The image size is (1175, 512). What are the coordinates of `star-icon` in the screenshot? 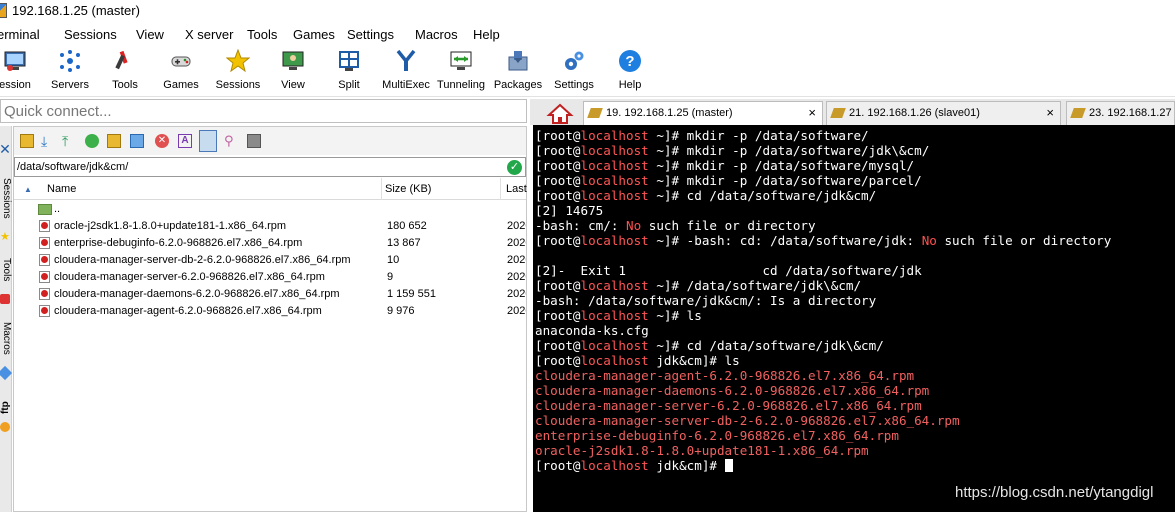 It's located at (238, 61).